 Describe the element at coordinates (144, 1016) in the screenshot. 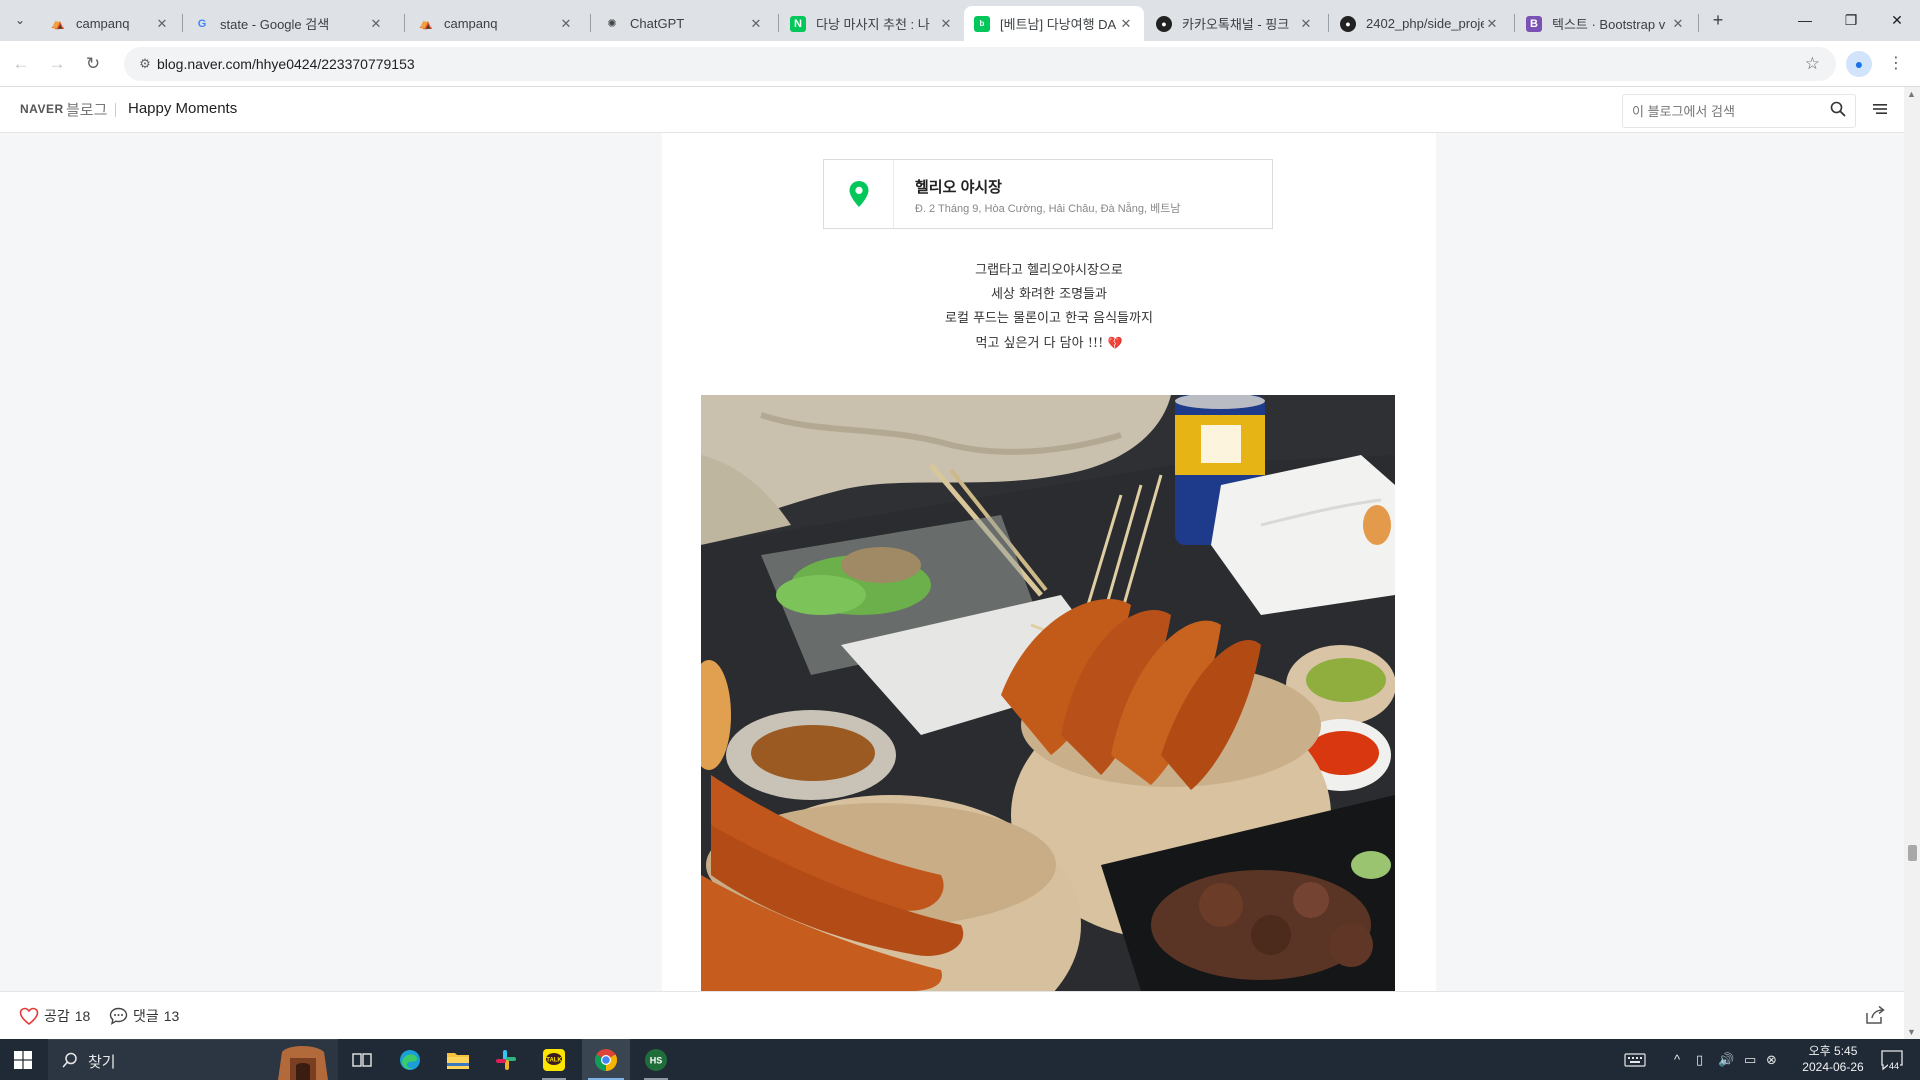

I see `comment-button: 댓글 13` at that location.